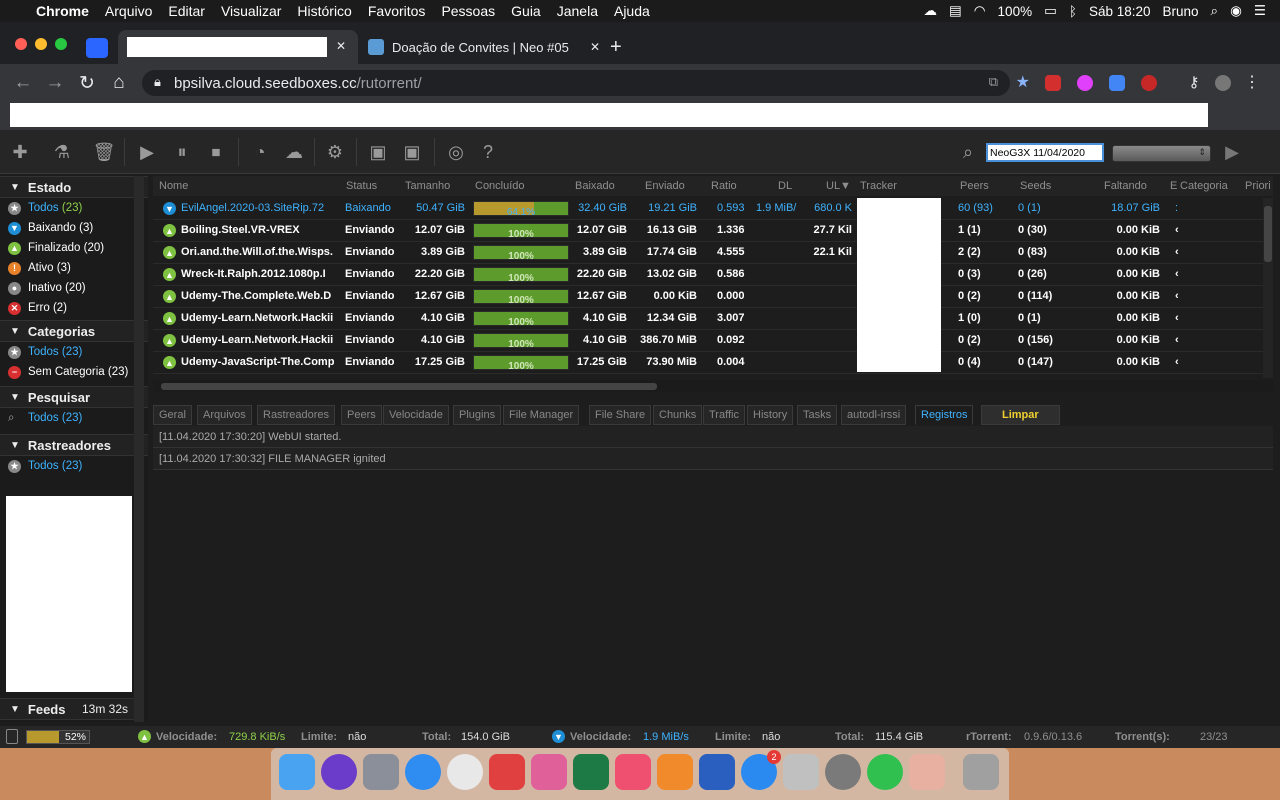  I want to click on menu-guia: Guia, so click(526, 11).